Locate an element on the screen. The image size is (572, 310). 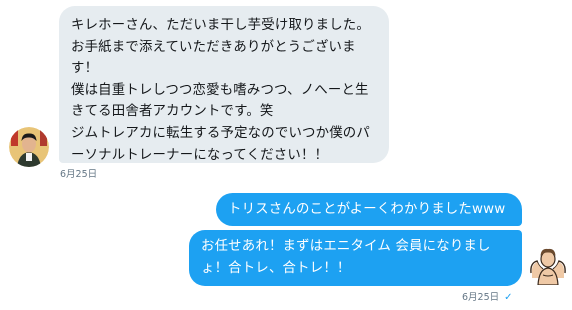
message-line: ょ！合トレ、合トレ！！ is located at coordinates (276, 268).